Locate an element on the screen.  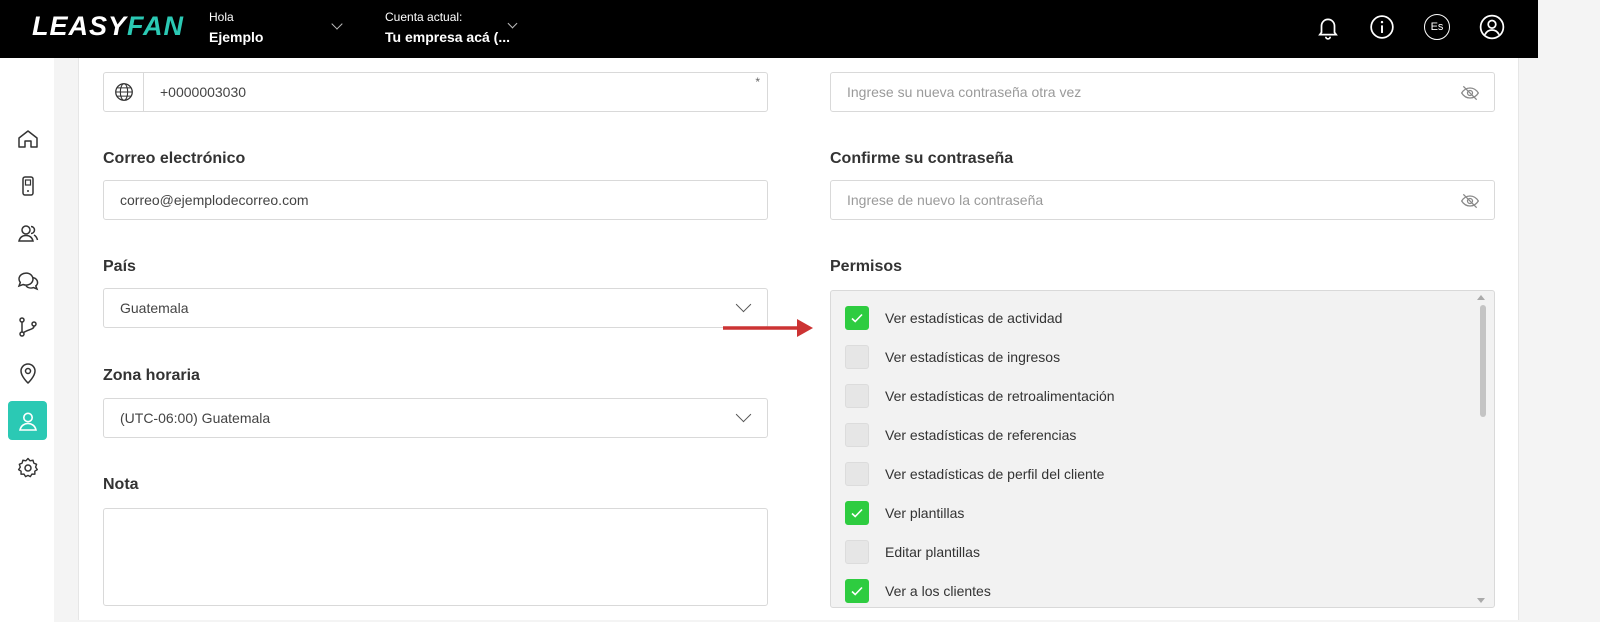
sidebar is located at coordinates (27, 340).